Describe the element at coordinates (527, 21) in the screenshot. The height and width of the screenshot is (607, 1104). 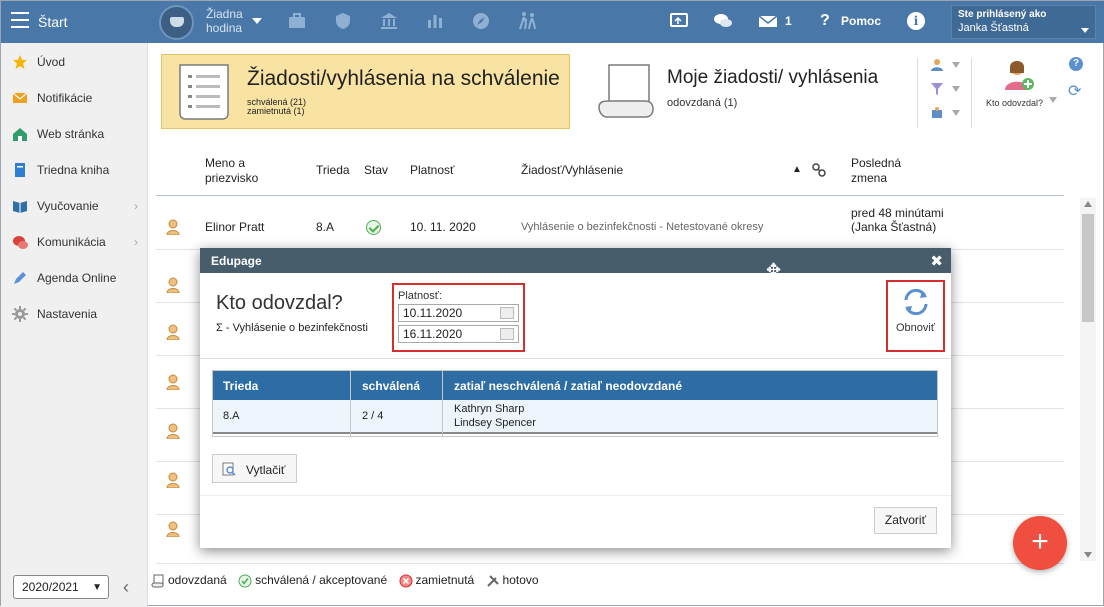
I see `walking-people-icon` at that location.